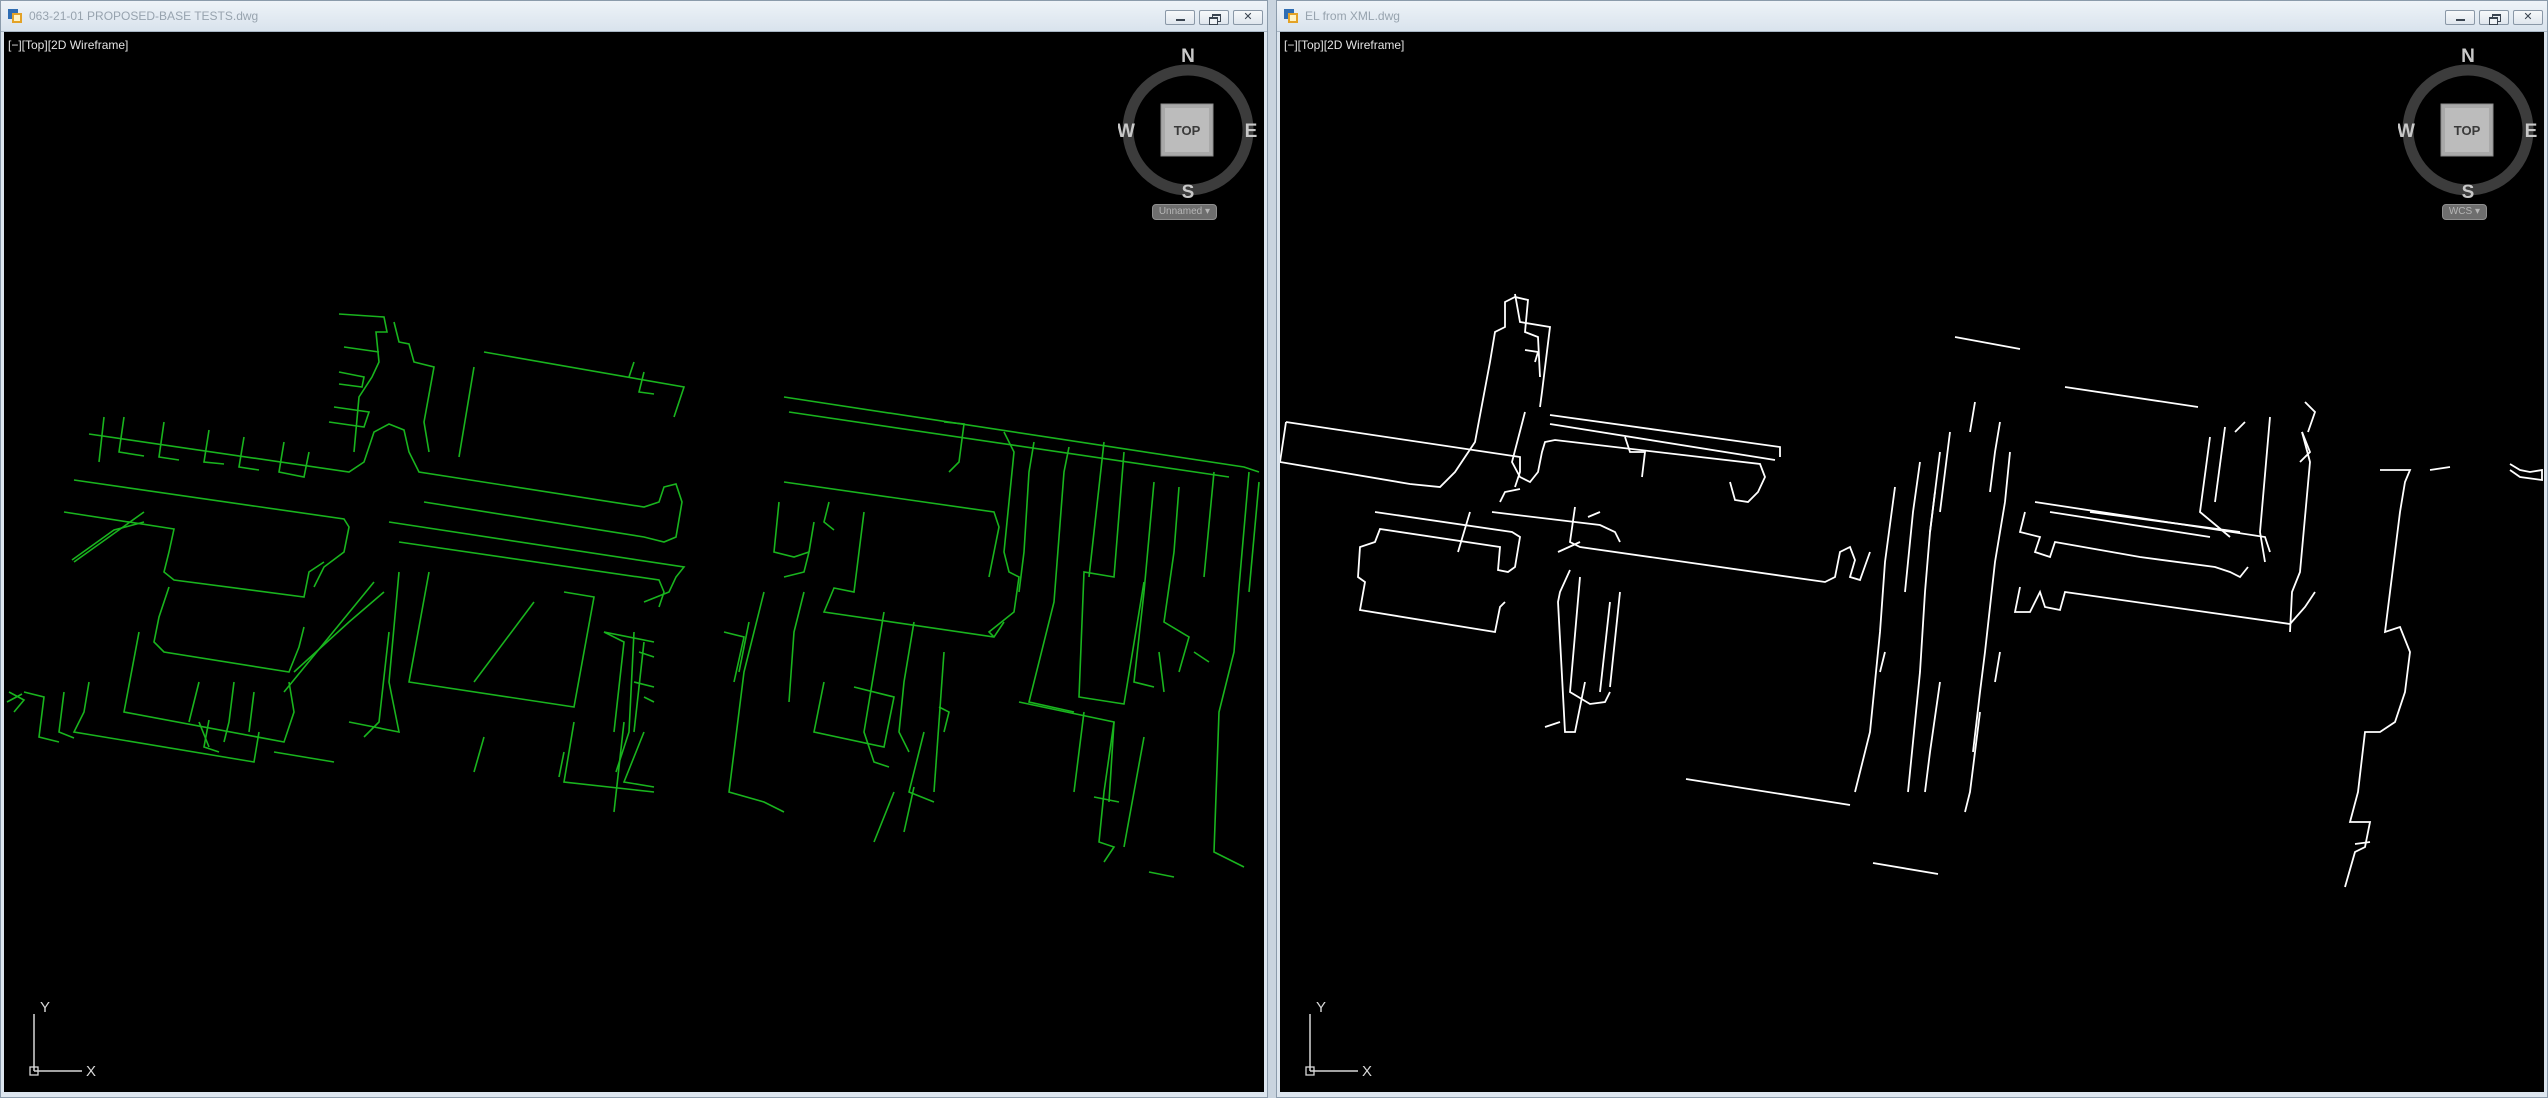  Describe the element at coordinates (2460, 211) in the screenshot. I see `ucs-menu-label: WCS` at that location.